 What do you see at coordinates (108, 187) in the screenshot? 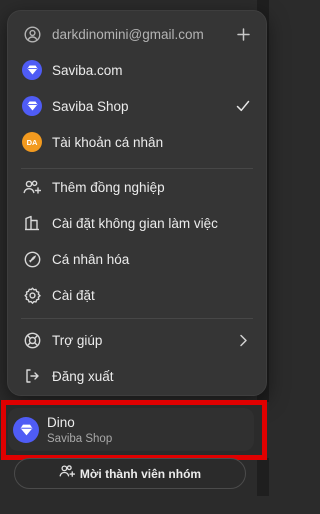
I see `menu-item-label: Thêm đồng nghiệp` at bounding box center [108, 187].